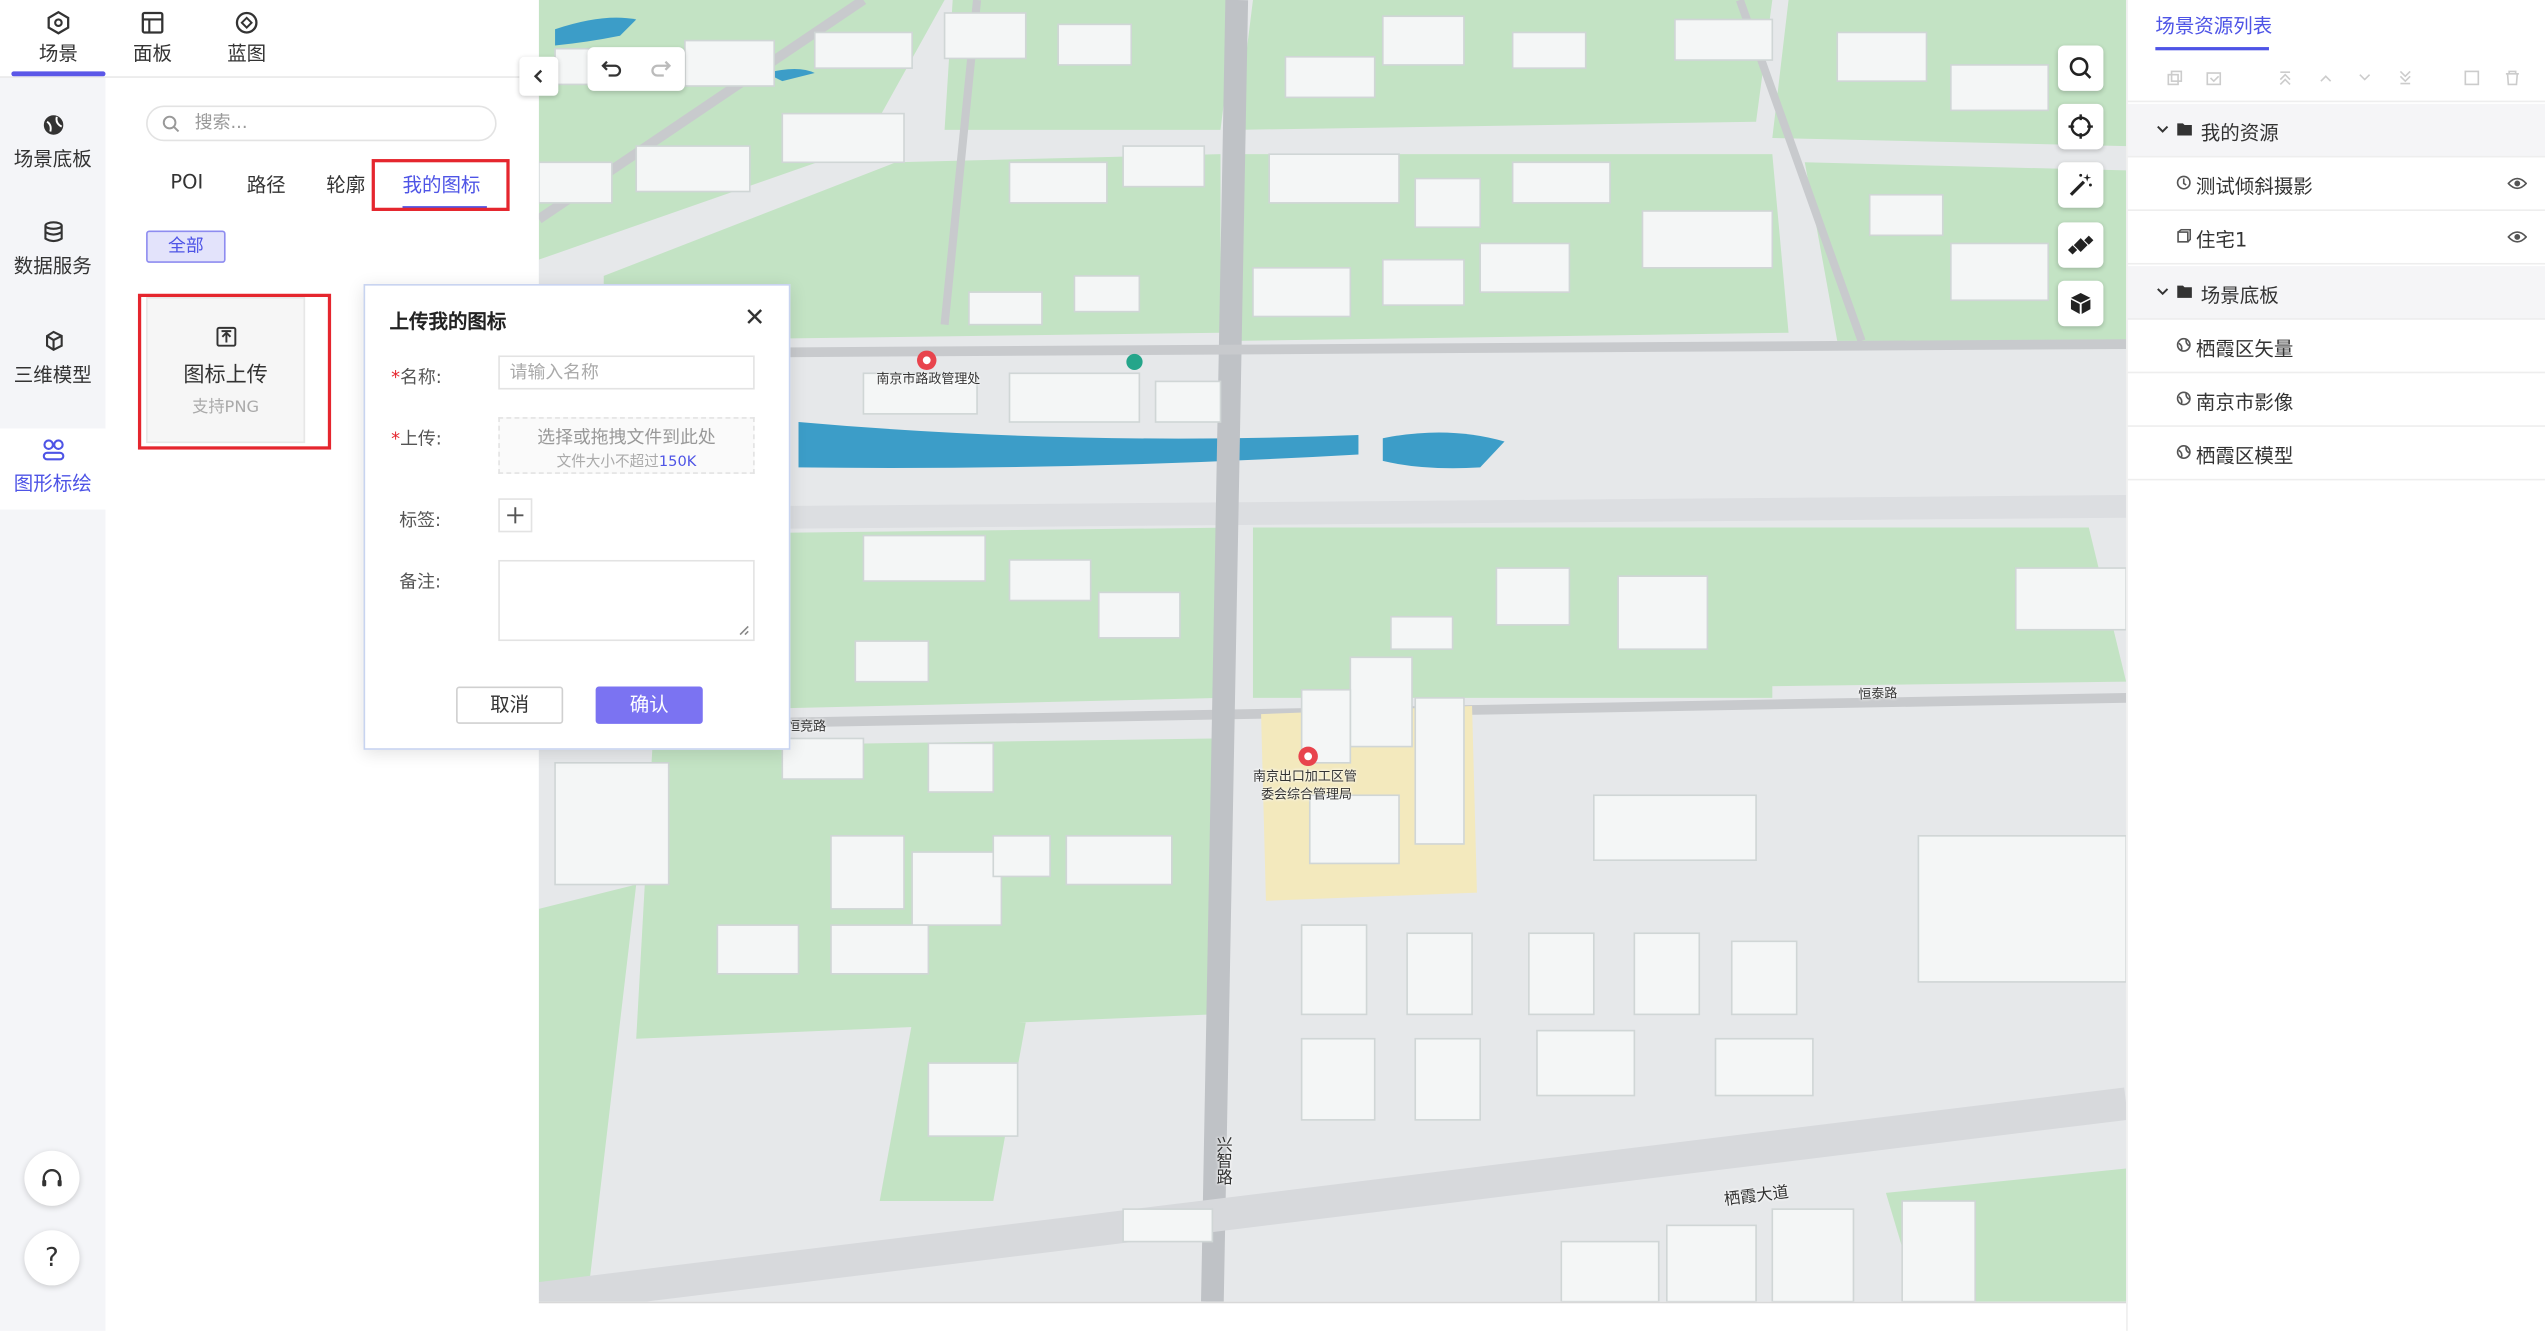 The height and width of the screenshot is (1331, 2545). Describe the element at coordinates (660, 68) in the screenshot. I see `redo-icon` at that location.